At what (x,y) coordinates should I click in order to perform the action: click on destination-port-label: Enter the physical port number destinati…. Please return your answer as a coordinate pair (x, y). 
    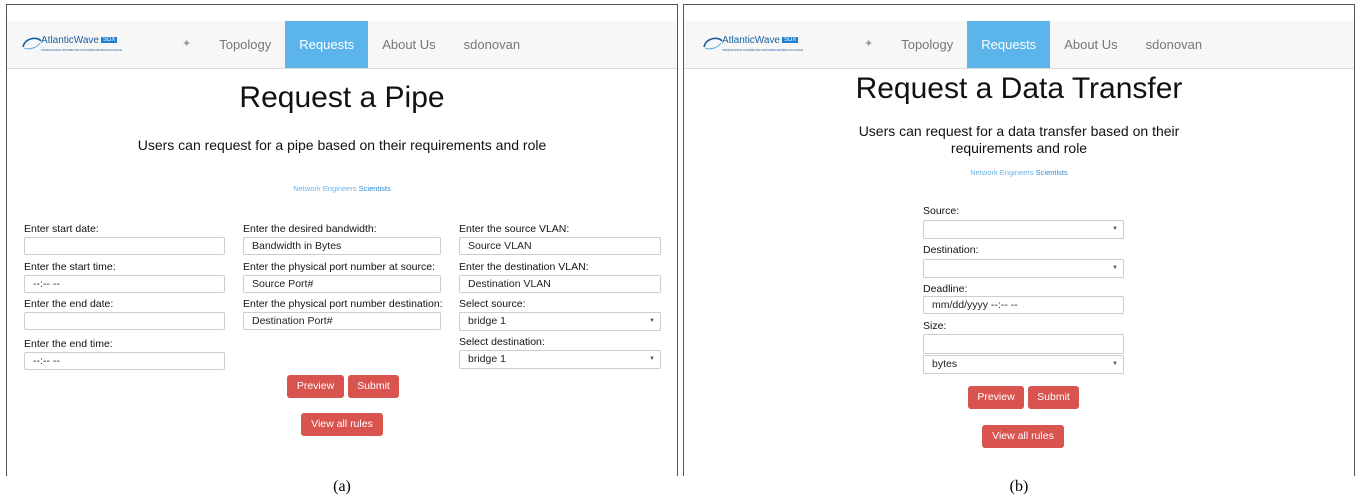
    Looking at the image, I should click on (343, 304).